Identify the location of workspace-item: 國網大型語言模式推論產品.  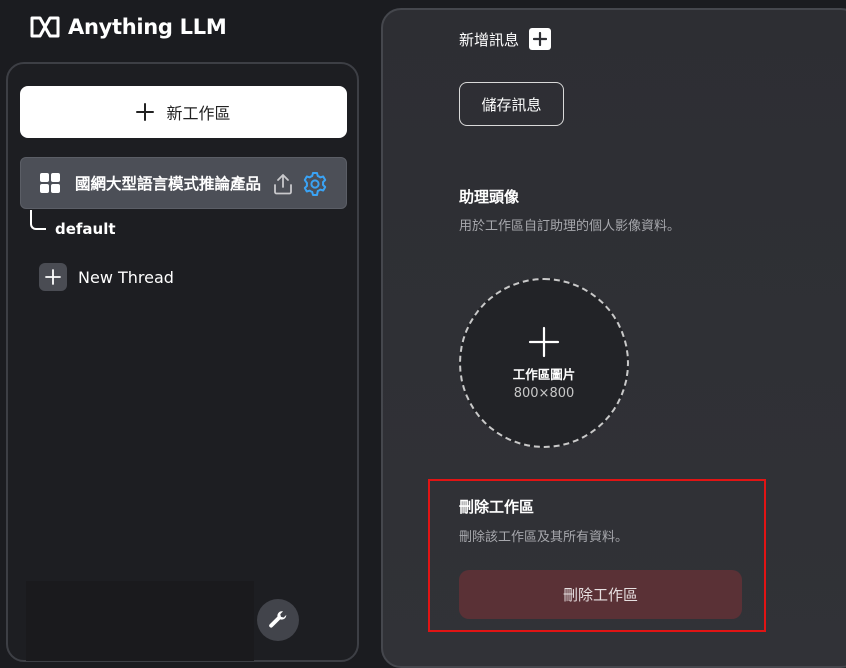
(183, 183).